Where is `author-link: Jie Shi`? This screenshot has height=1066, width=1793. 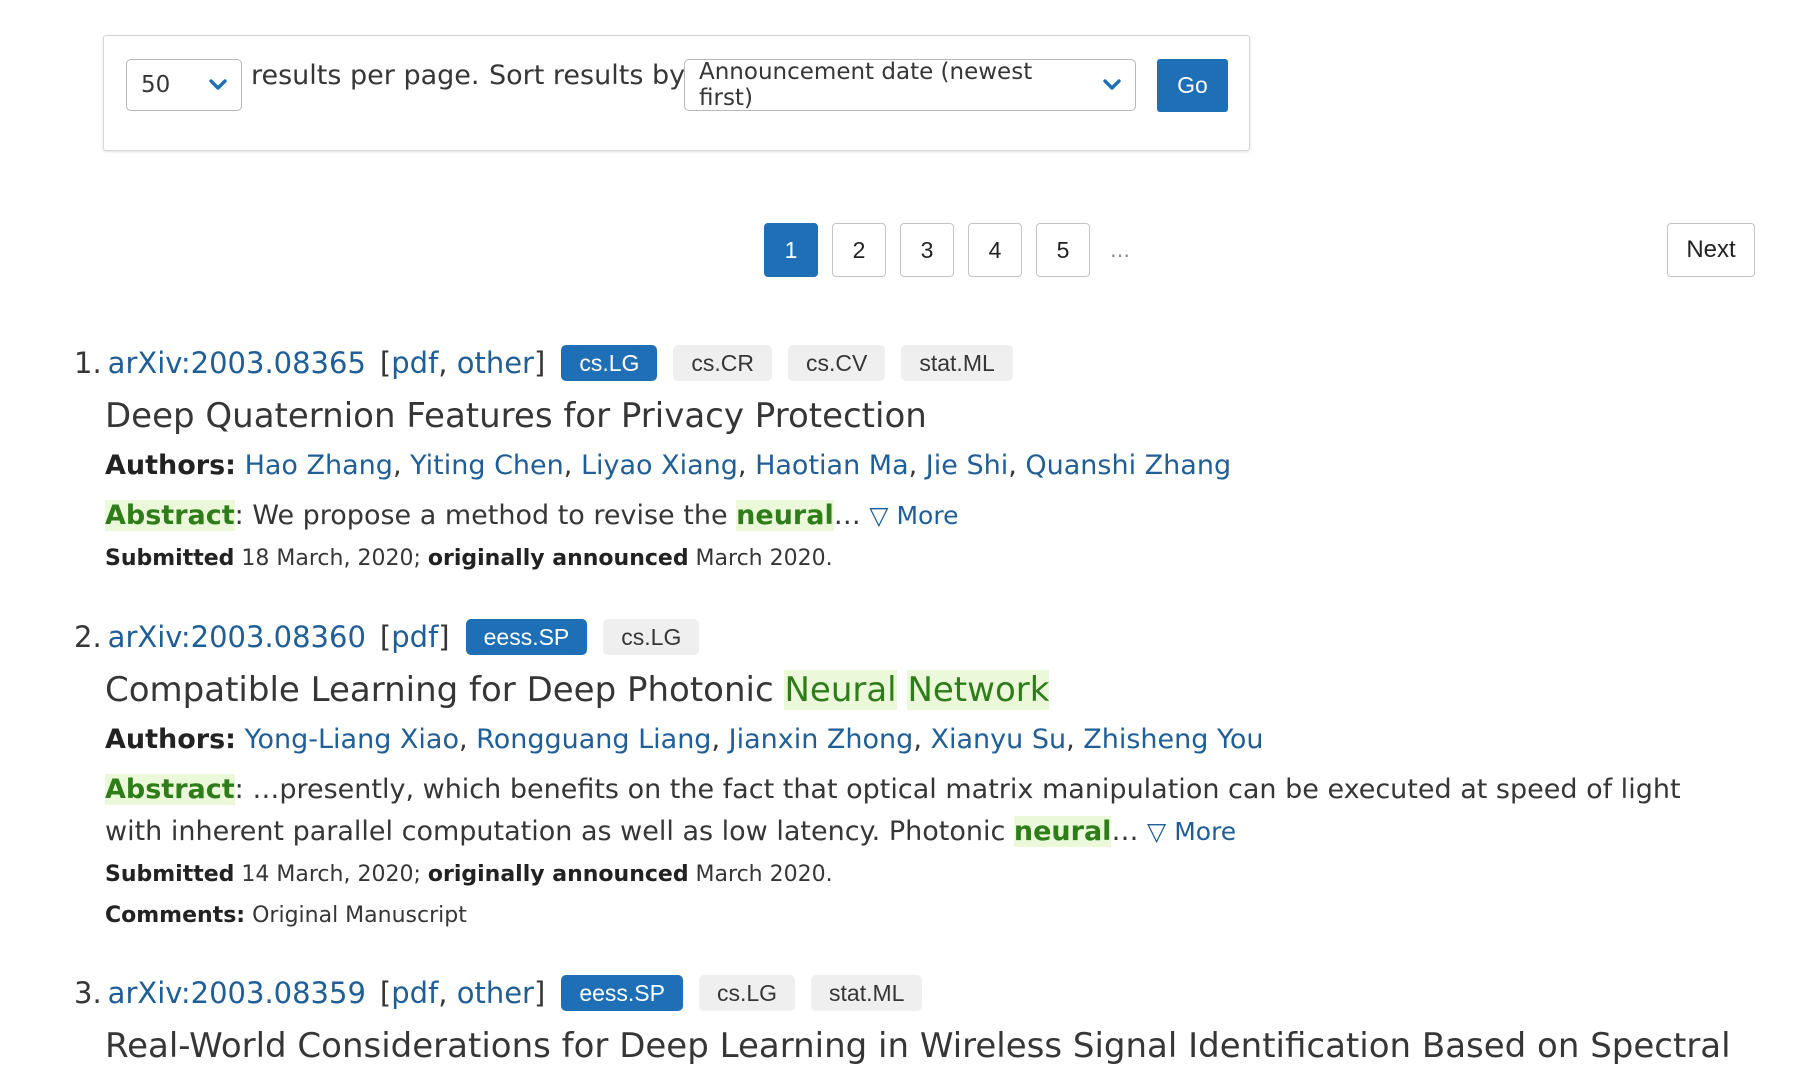
author-link: Jie Shi is located at coordinates (967, 465).